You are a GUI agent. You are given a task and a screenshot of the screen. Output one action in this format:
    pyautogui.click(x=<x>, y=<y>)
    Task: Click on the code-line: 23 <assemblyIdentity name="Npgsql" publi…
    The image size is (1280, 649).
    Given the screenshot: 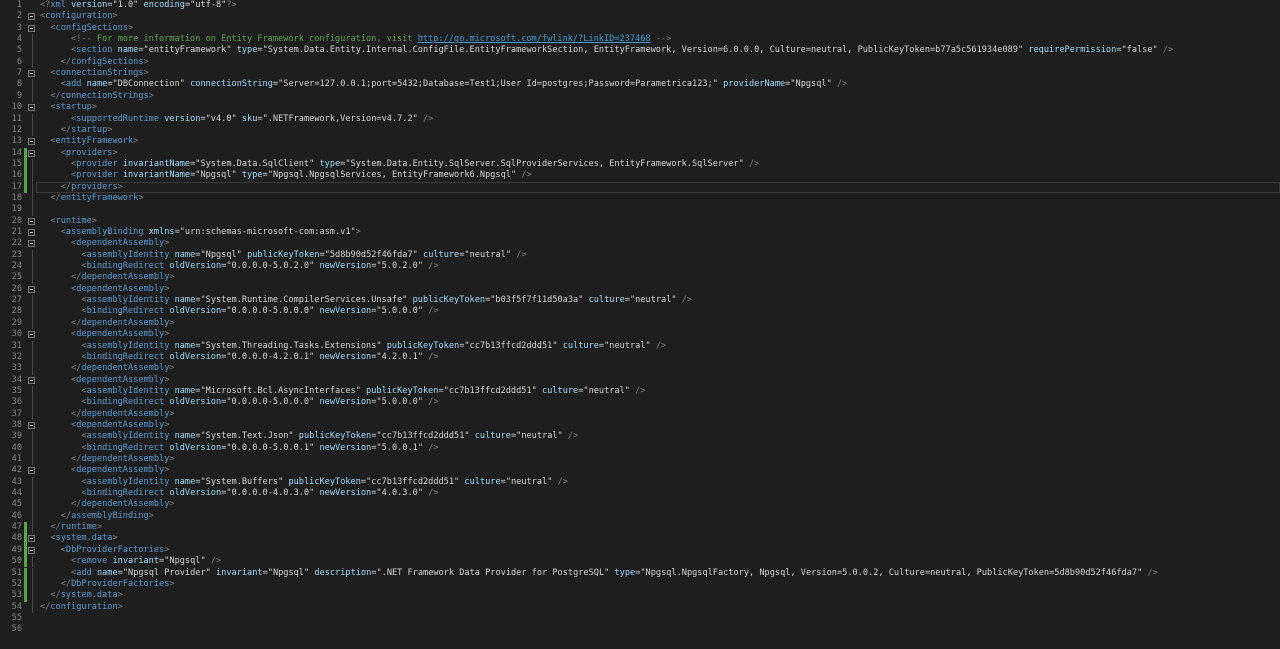 What is the action you would take?
    pyautogui.click(x=640, y=255)
    